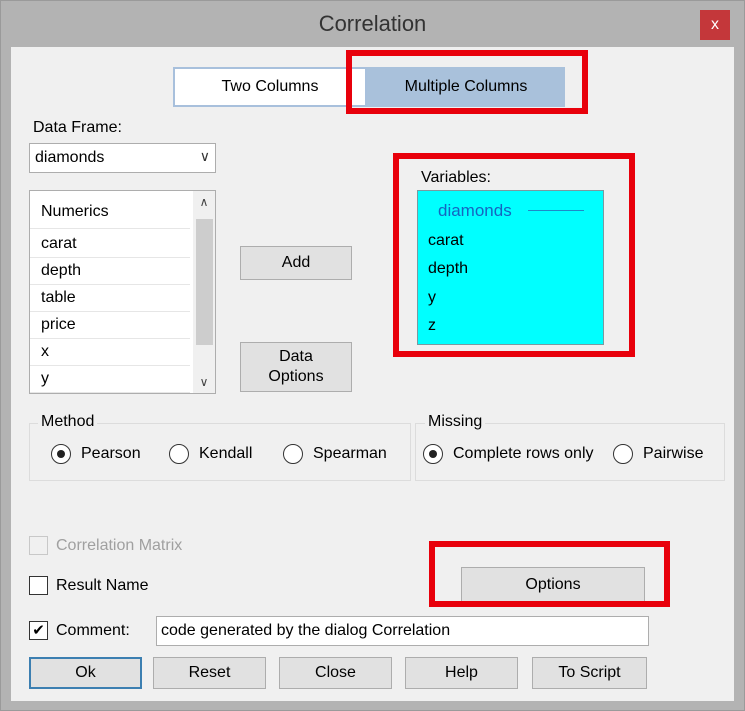 The width and height of the screenshot is (745, 711). I want to click on numerics-listbox: Numerics carat depth table price x y ∧ ∨, so click(122, 292).